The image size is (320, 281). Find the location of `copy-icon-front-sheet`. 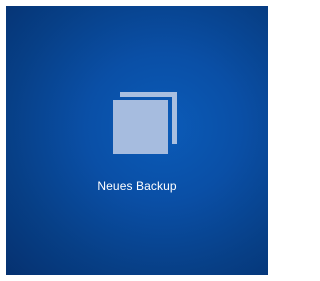

copy-icon-front-sheet is located at coordinates (140, 127).